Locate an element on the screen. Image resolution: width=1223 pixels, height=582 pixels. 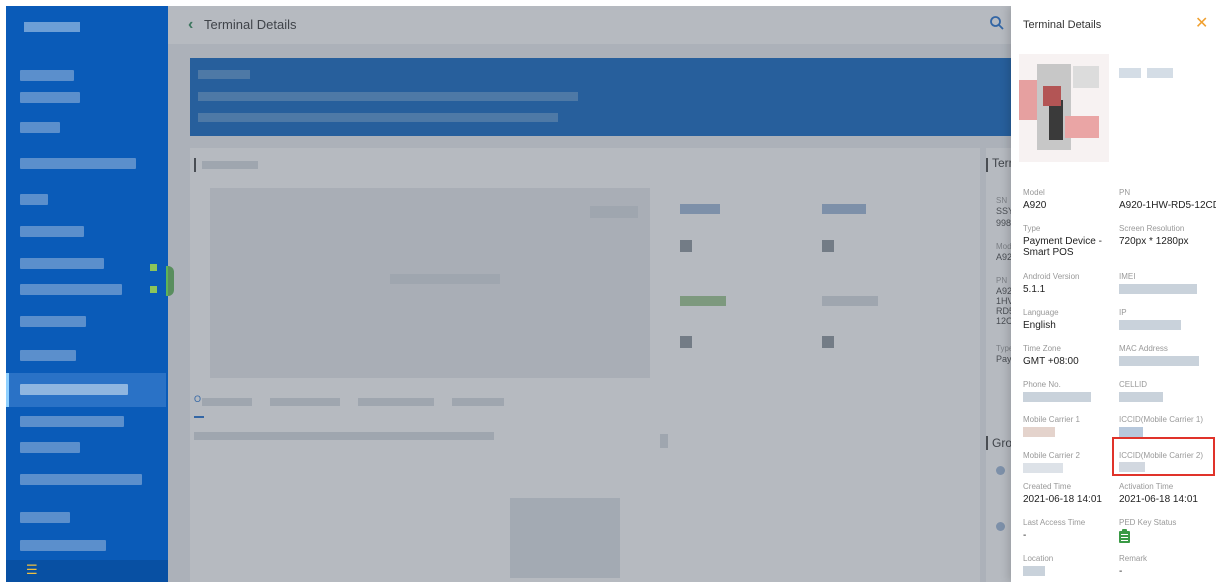
field-label-remark: Remark is located at coordinates (1133, 558).